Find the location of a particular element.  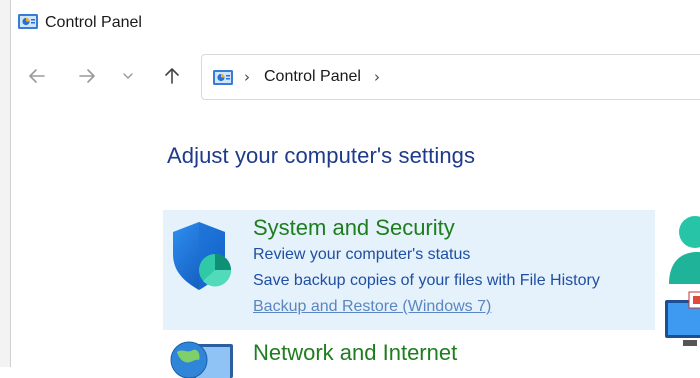

arrow-right-icon is located at coordinates (87, 76).